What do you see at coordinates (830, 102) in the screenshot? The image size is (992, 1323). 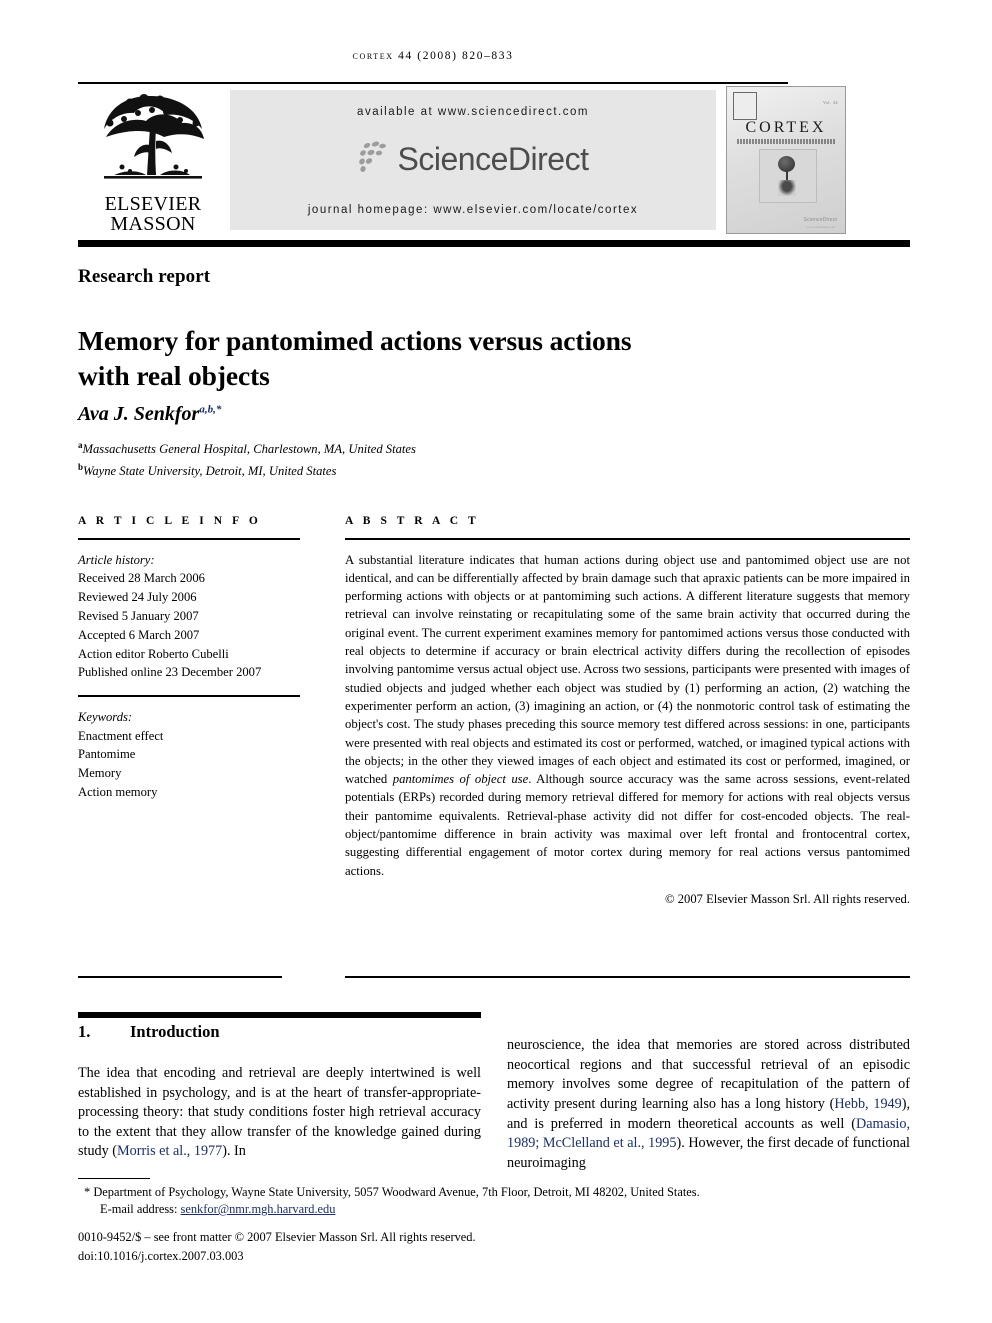 I see `cover-issue-label: Vol. 44` at bounding box center [830, 102].